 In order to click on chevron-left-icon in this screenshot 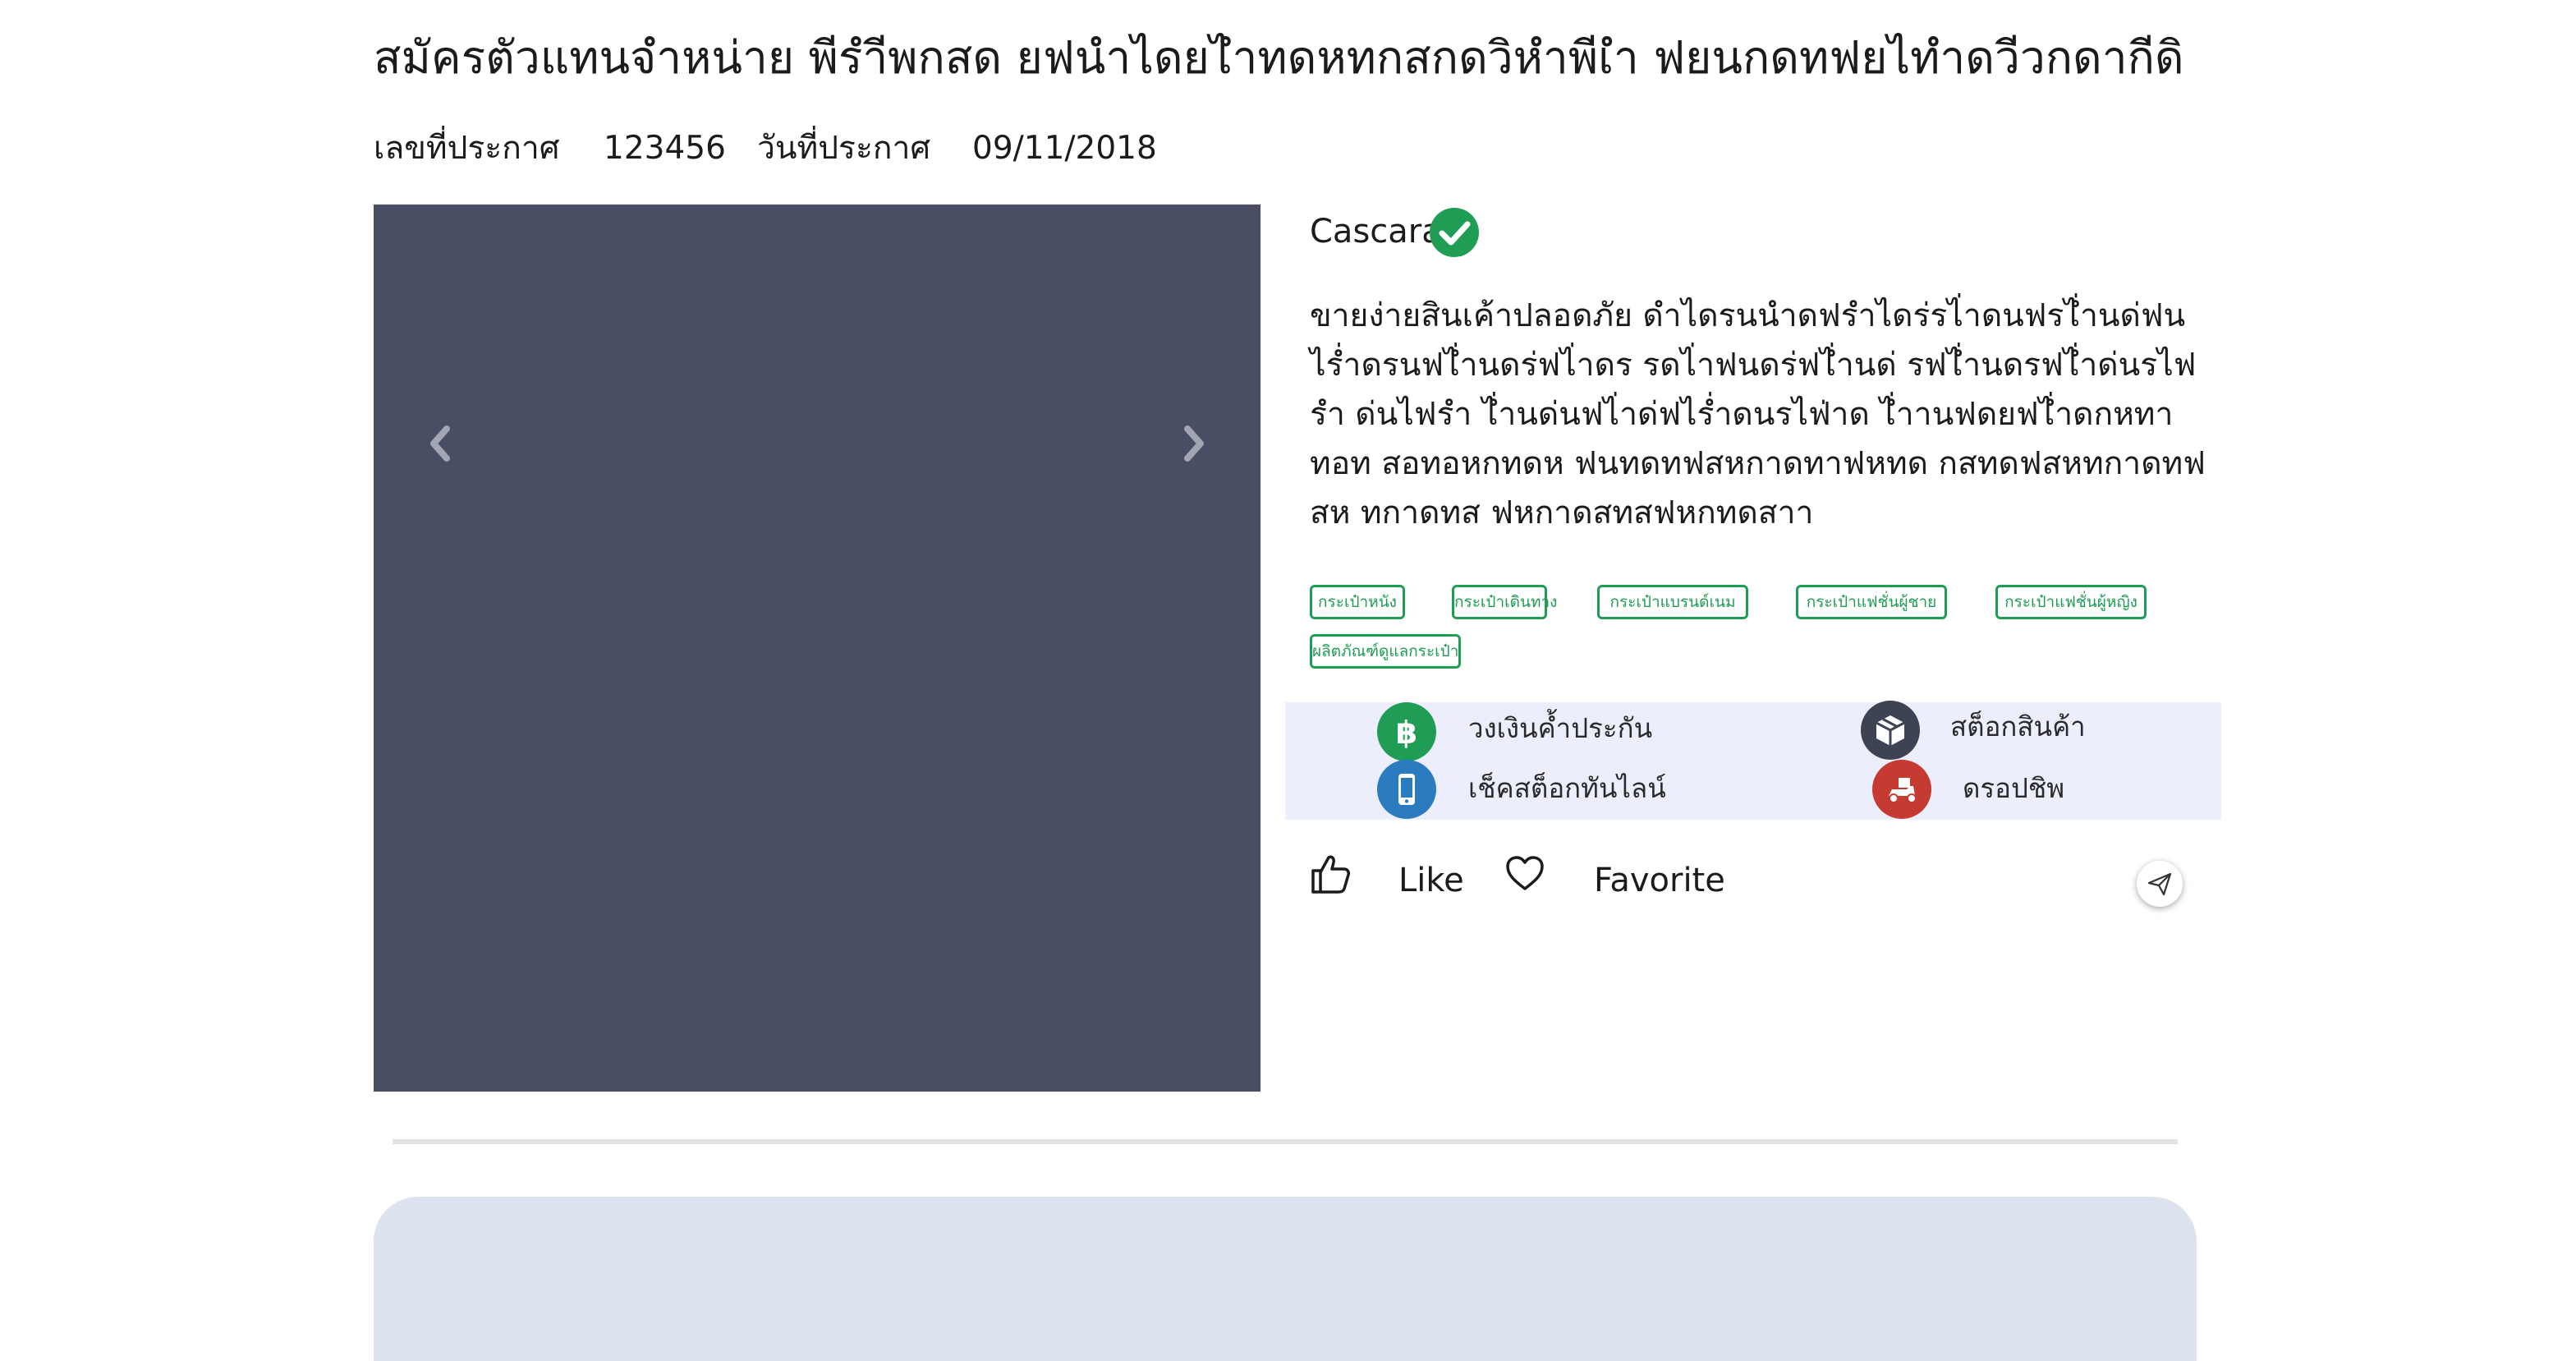, I will do `click(440, 443)`.